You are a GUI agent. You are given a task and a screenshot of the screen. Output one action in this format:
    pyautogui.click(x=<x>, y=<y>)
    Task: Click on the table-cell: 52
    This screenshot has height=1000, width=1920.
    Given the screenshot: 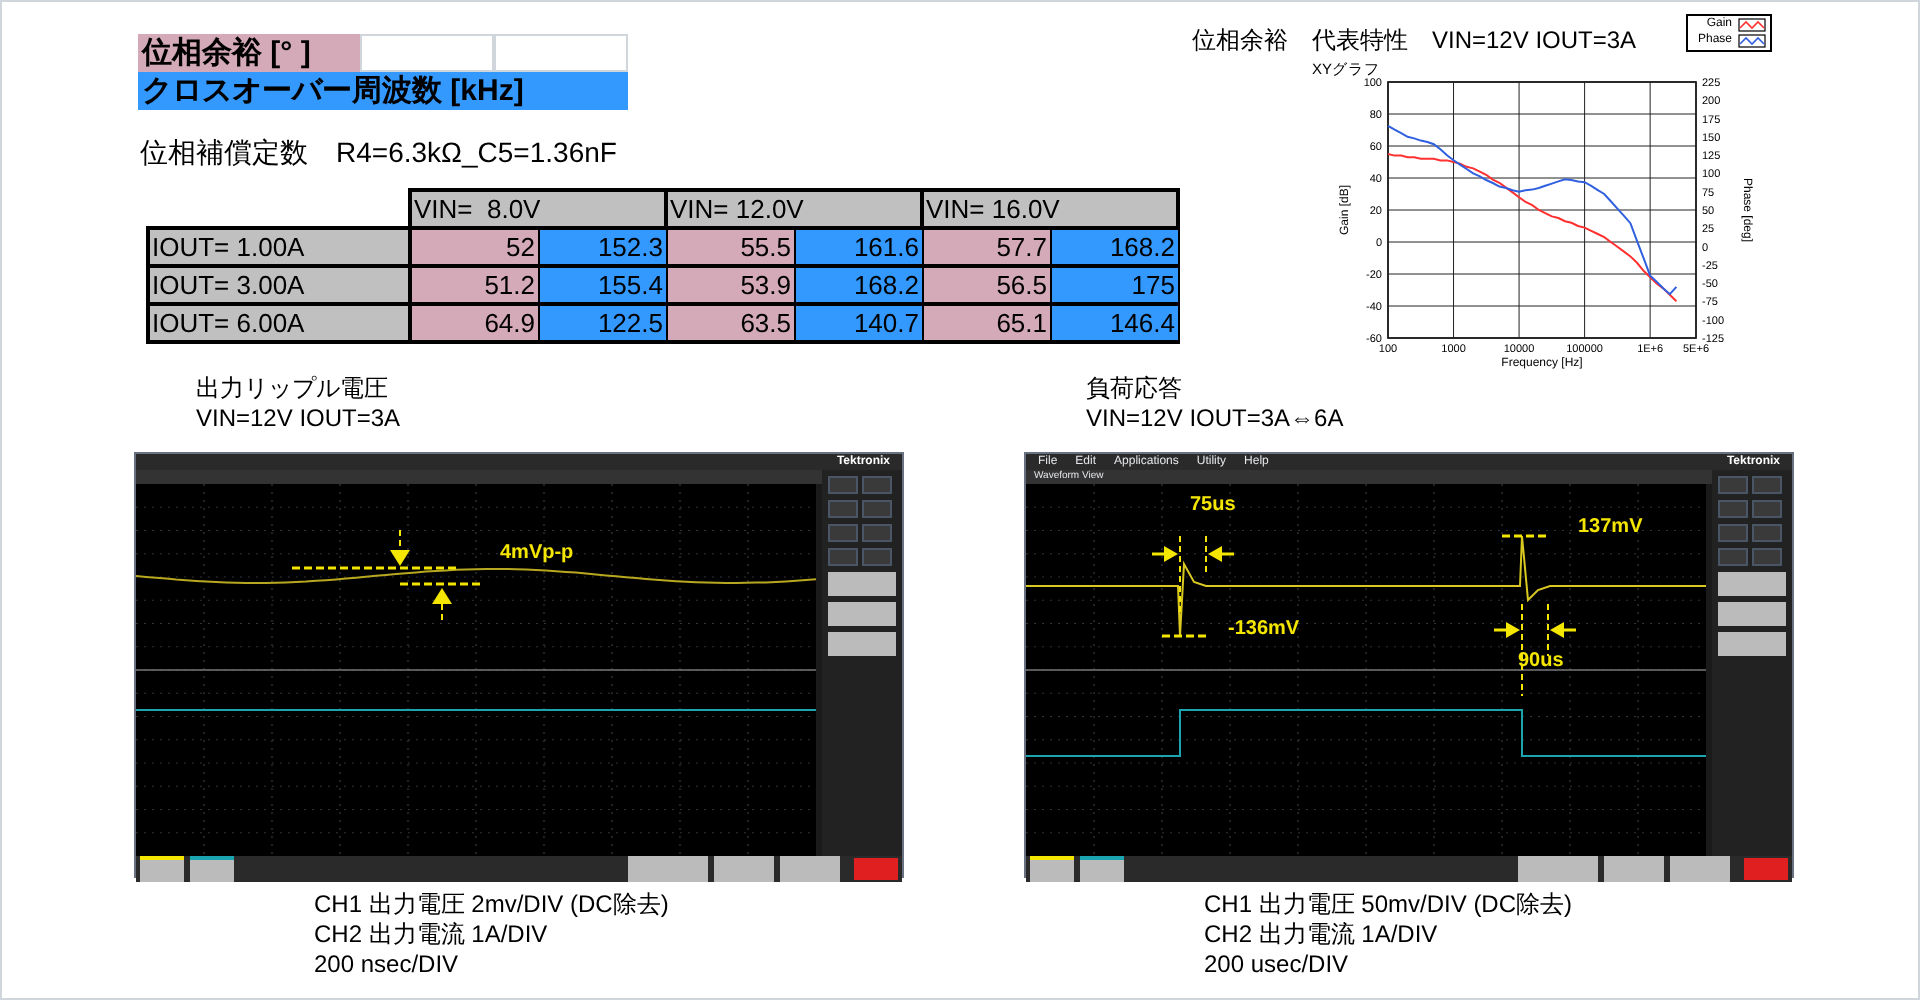 What is the action you would take?
    pyautogui.click(x=474, y=247)
    